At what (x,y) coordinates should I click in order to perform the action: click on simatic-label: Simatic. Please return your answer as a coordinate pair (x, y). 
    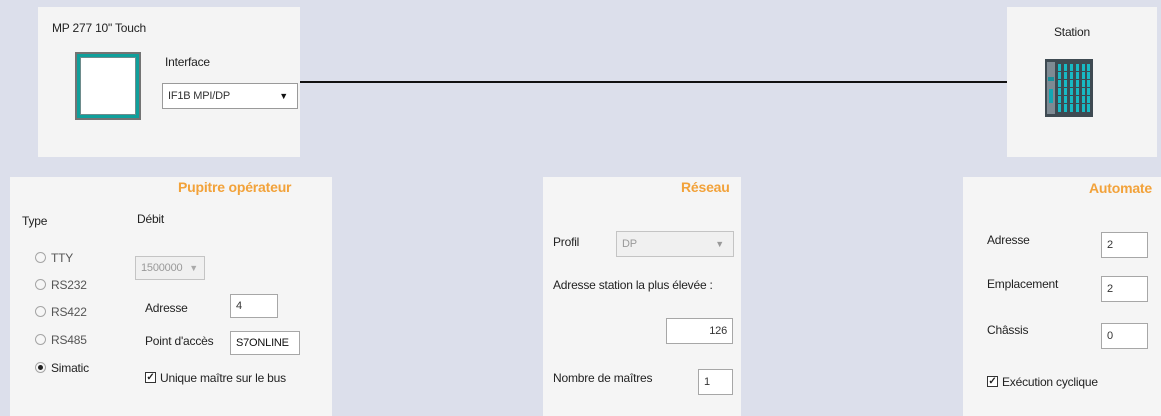
    Looking at the image, I should click on (70, 368).